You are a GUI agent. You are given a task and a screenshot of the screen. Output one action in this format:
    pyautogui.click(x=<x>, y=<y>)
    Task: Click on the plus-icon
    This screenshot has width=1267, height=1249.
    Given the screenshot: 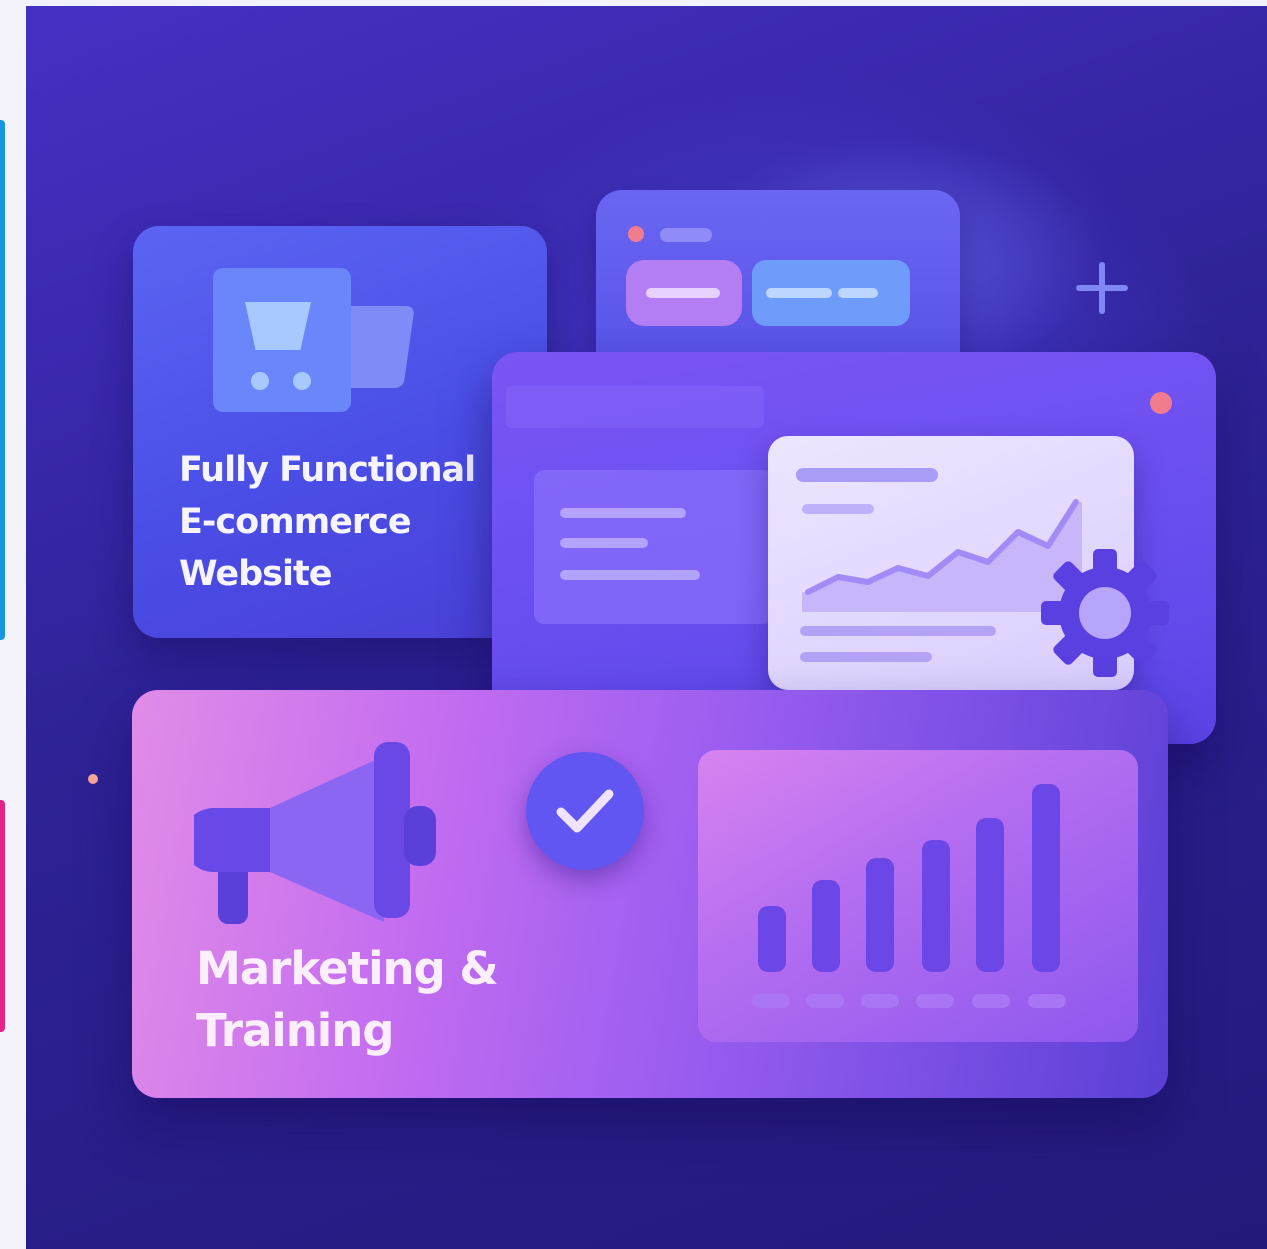 What is the action you would take?
    pyautogui.click(x=1102, y=290)
    